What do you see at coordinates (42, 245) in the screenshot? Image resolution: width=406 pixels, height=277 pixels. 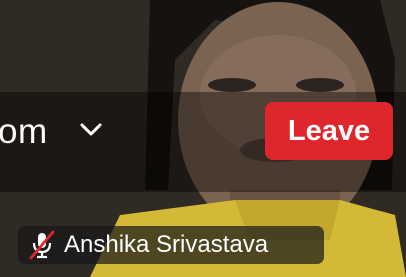 I see `muted-microphone-icon` at bounding box center [42, 245].